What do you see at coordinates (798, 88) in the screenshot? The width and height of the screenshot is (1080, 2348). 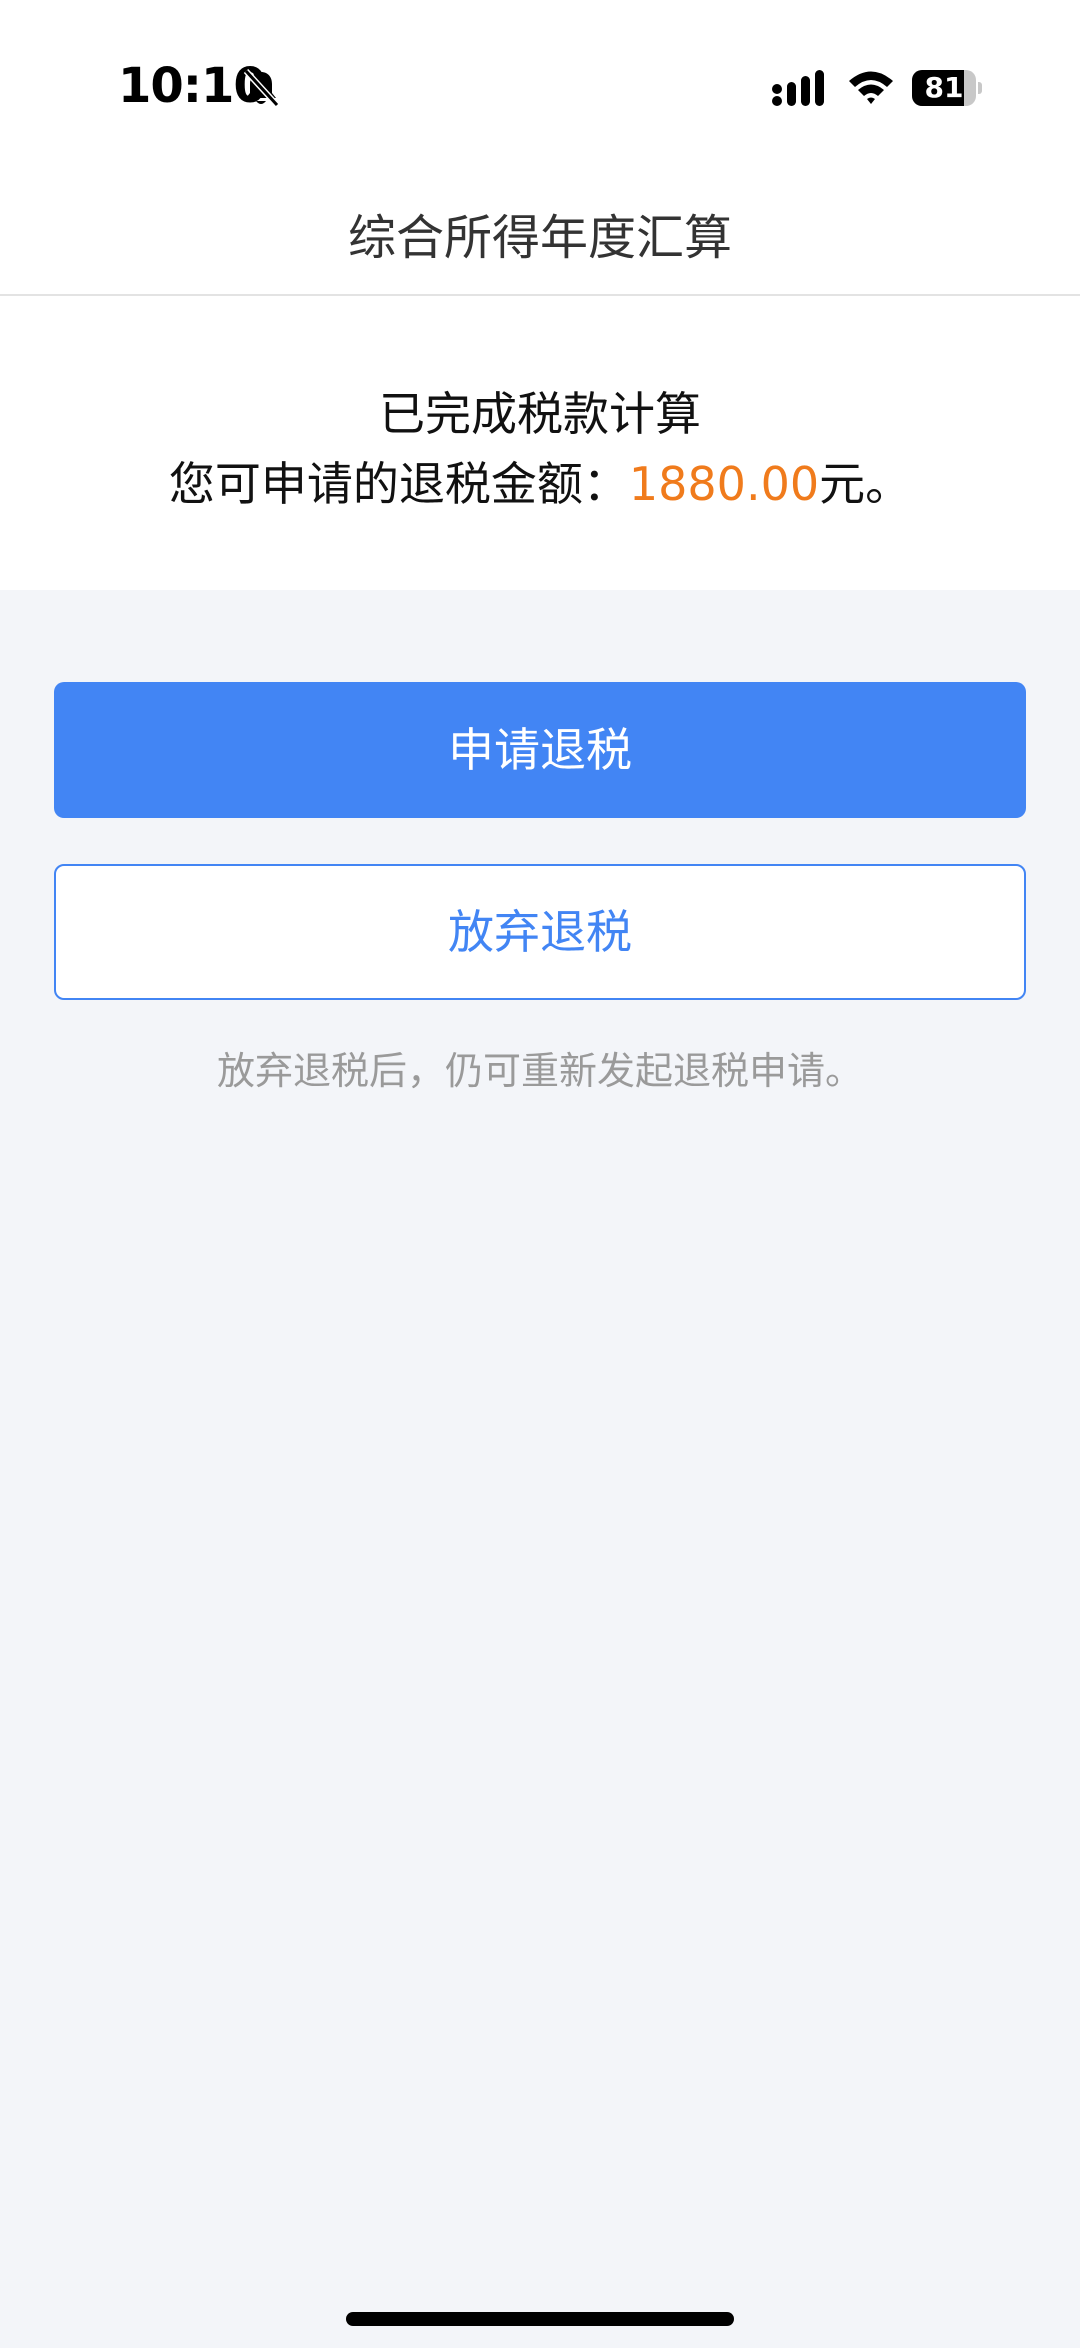 I see `signal-icon` at bounding box center [798, 88].